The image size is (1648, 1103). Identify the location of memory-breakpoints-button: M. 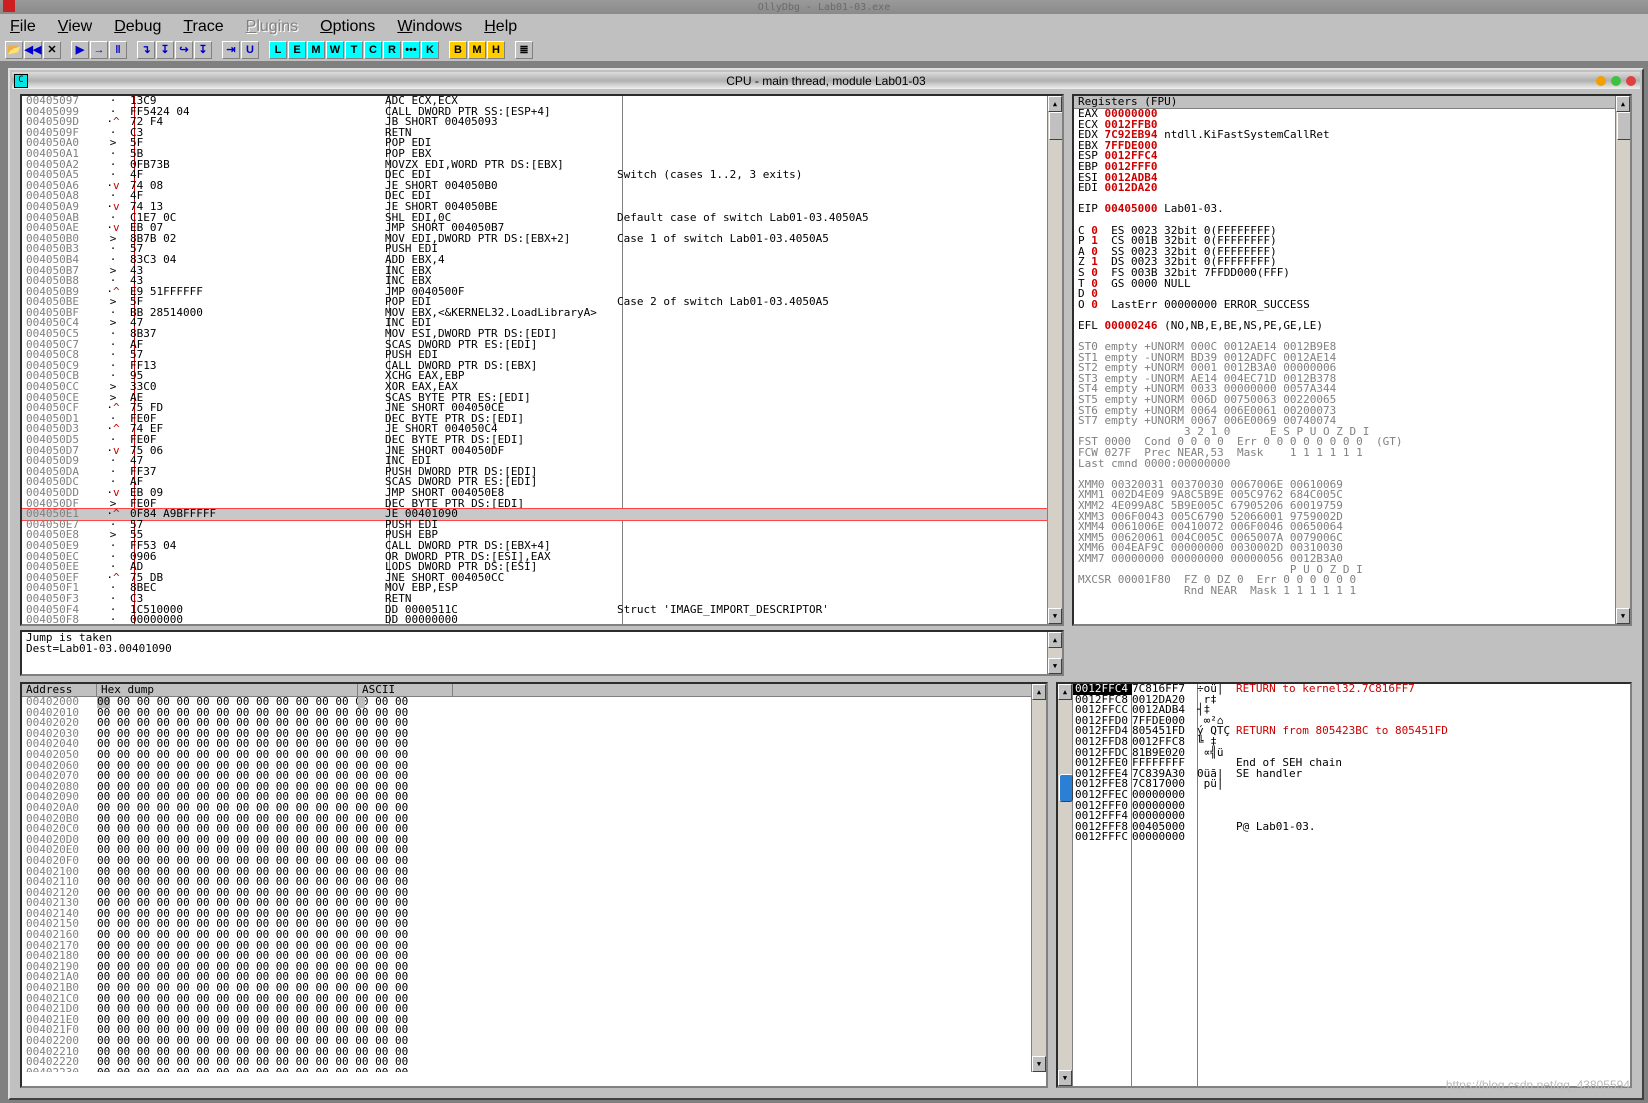
(477, 50).